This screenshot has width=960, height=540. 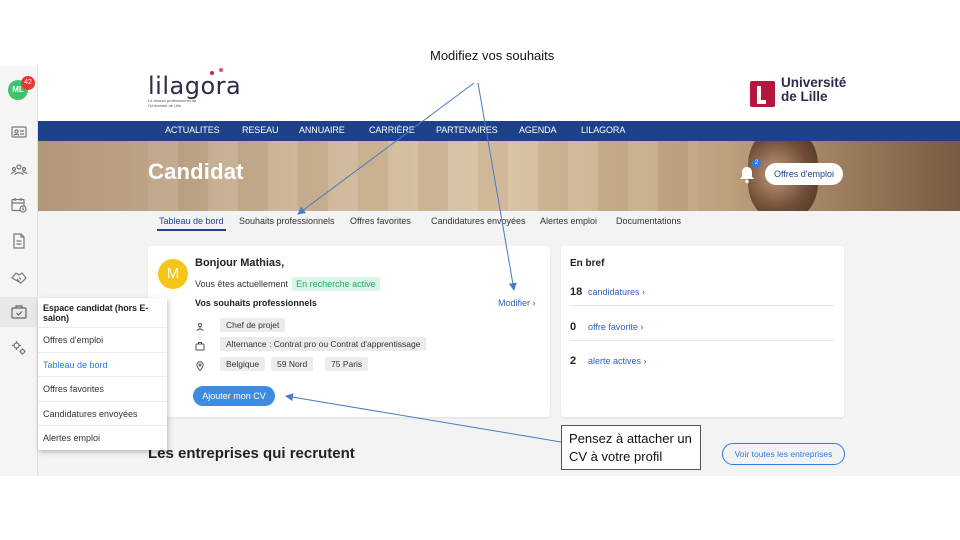 What do you see at coordinates (499, 176) in the screenshot?
I see `hero-banner: Candidat 2 Offres d'emploi` at bounding box center [499, 176].